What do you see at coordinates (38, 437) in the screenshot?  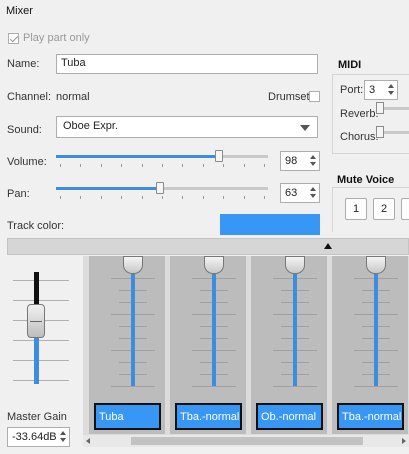 I see `master-gain-spinbox: -33.64dB` at bounding box center [38, 437].